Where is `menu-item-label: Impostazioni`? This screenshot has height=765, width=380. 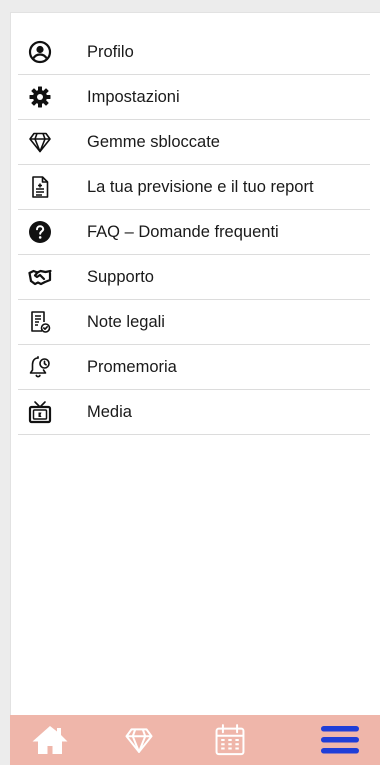 menu-item-label: Impostazioni is located at coordinates (133, 97).